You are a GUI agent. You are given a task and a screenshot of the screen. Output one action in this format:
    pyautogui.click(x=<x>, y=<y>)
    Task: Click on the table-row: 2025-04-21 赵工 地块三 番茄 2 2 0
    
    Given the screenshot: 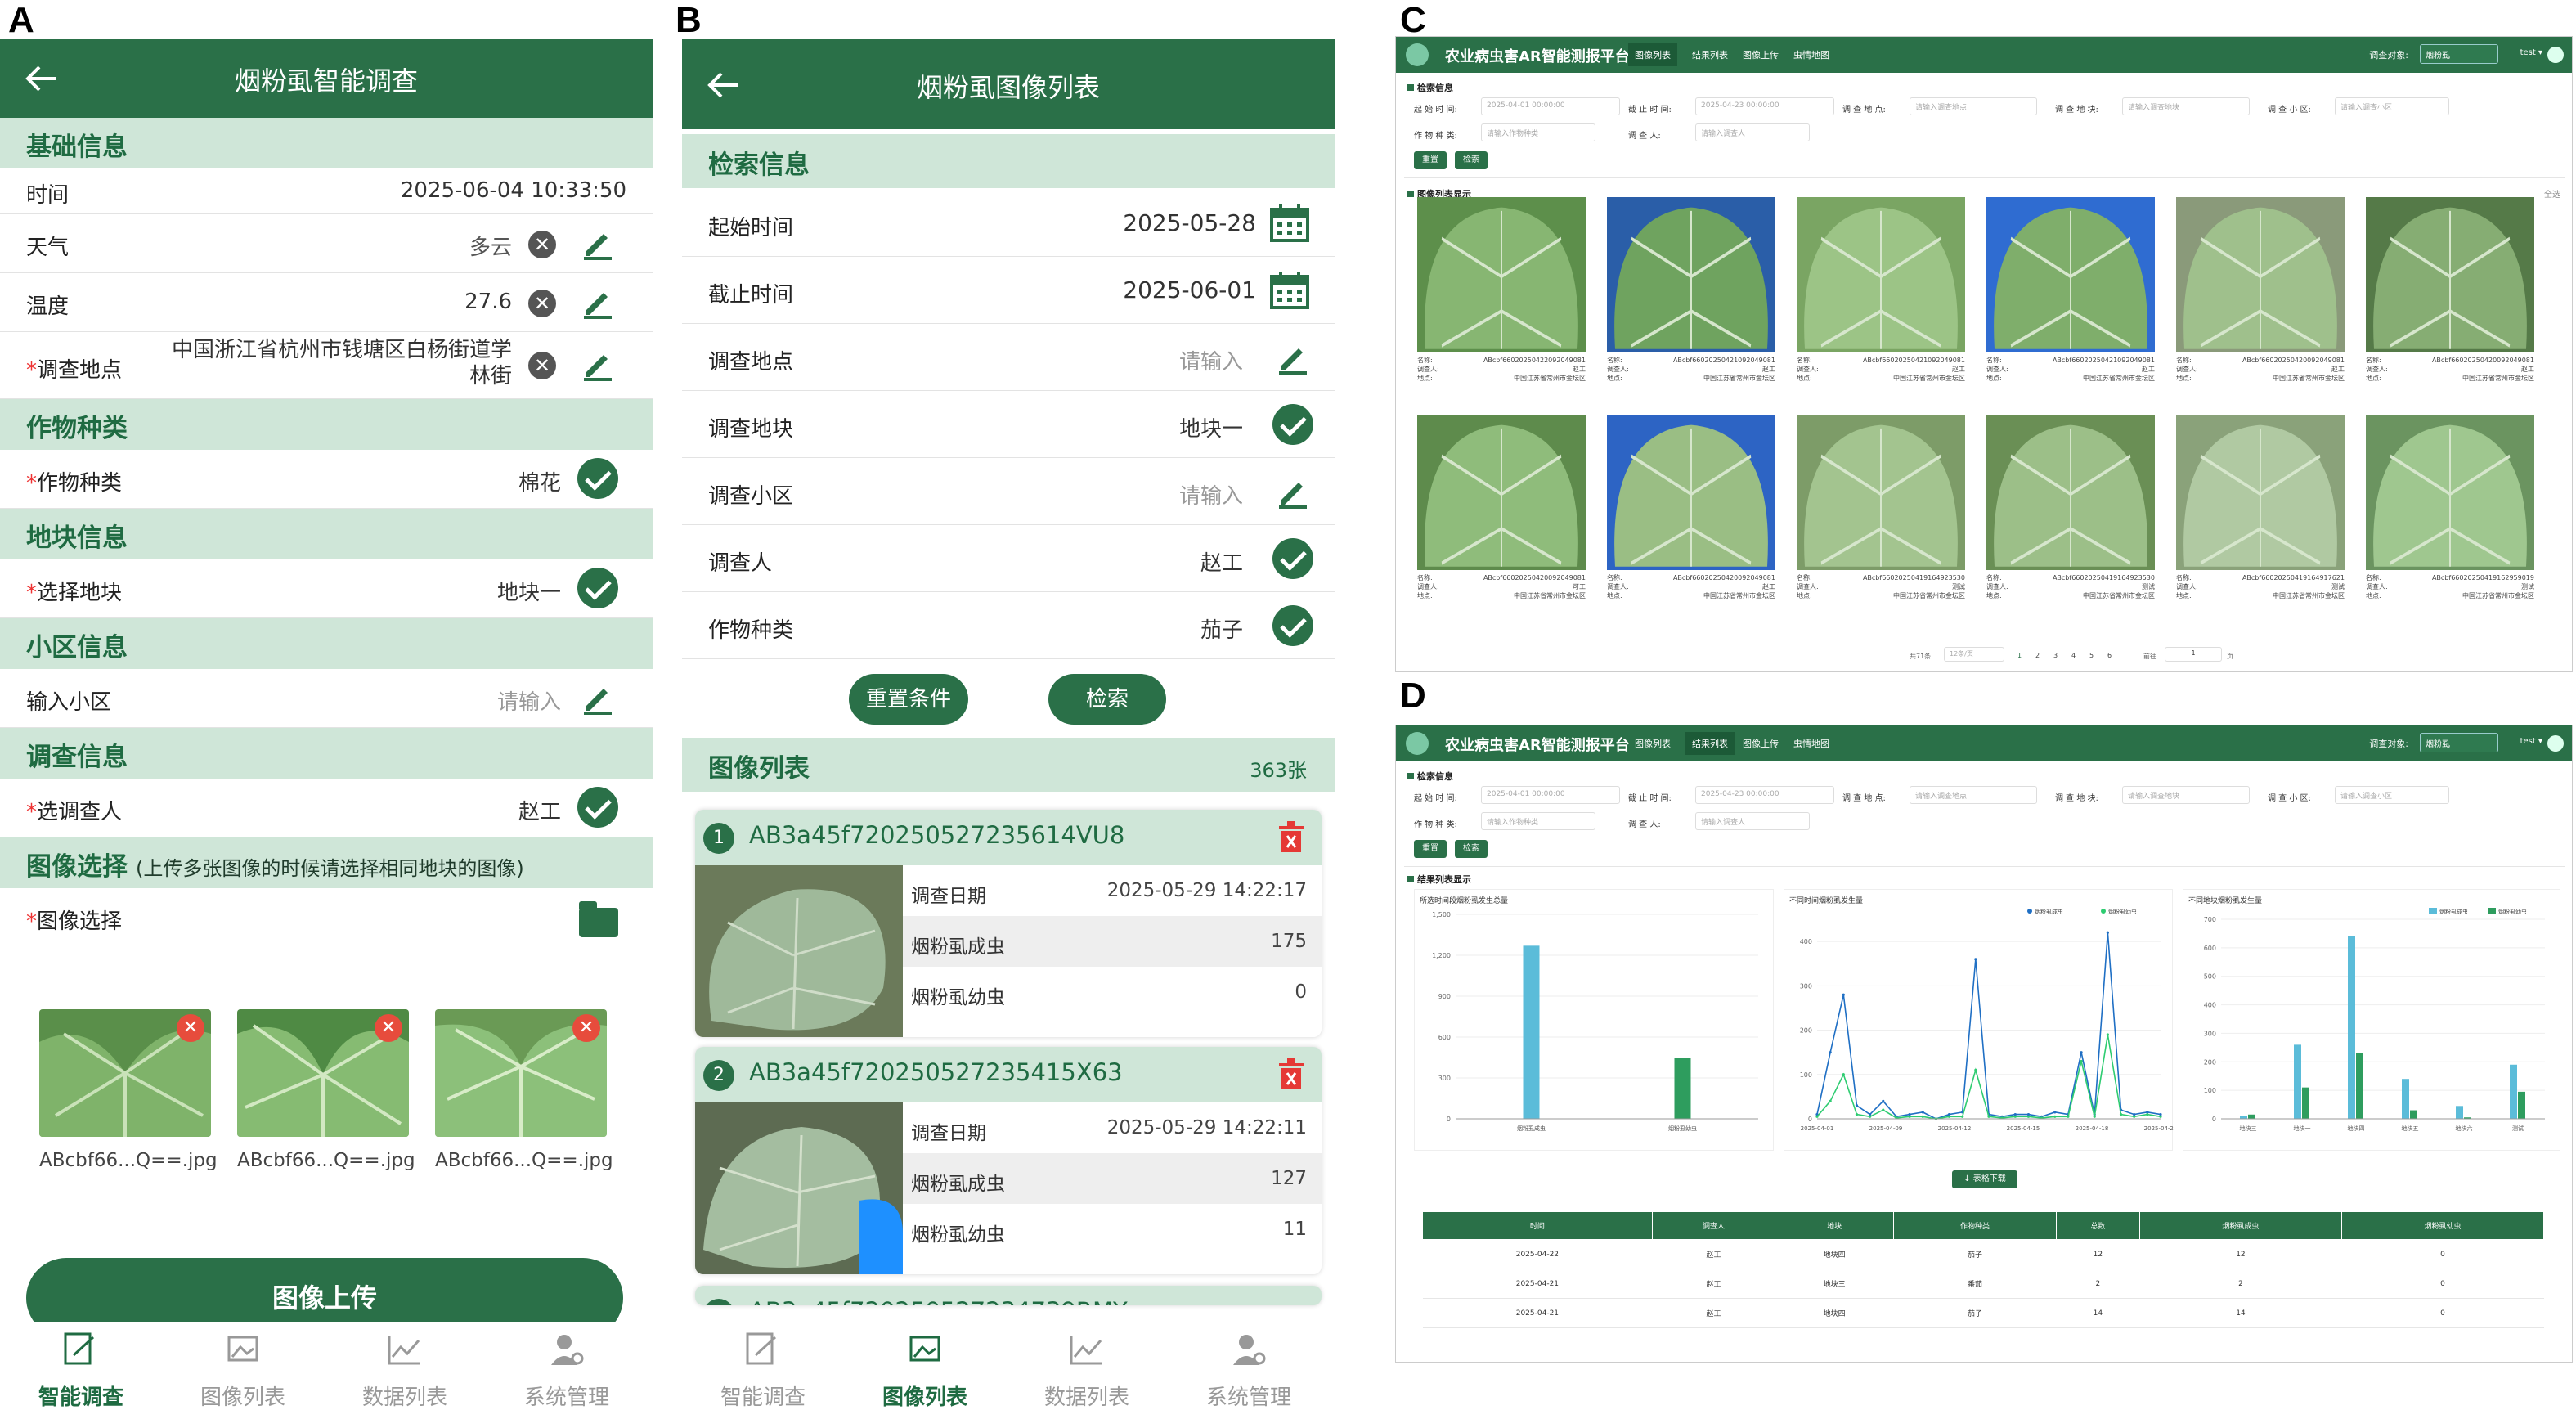 What is the action you would take?
    pyautogui.click(x=1983, y=1284)
    